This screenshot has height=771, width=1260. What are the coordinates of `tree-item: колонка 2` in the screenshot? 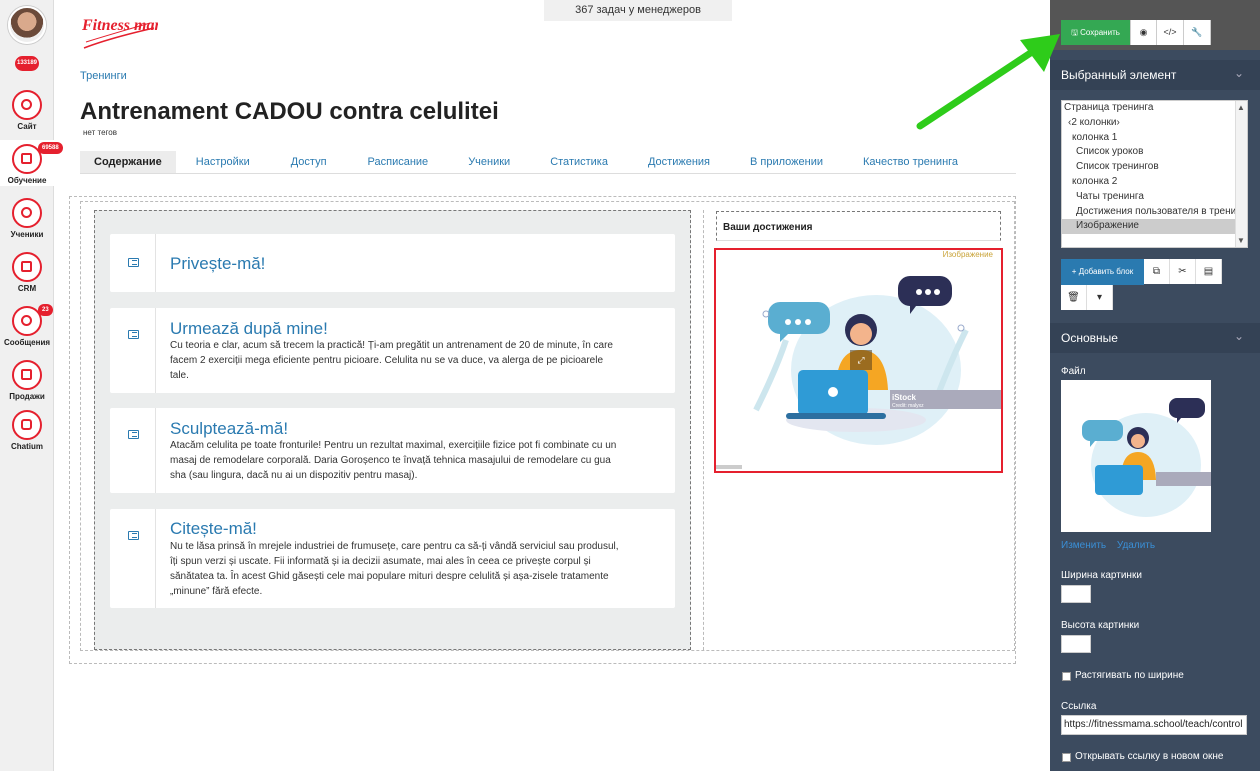 It's located at (1154, 182).